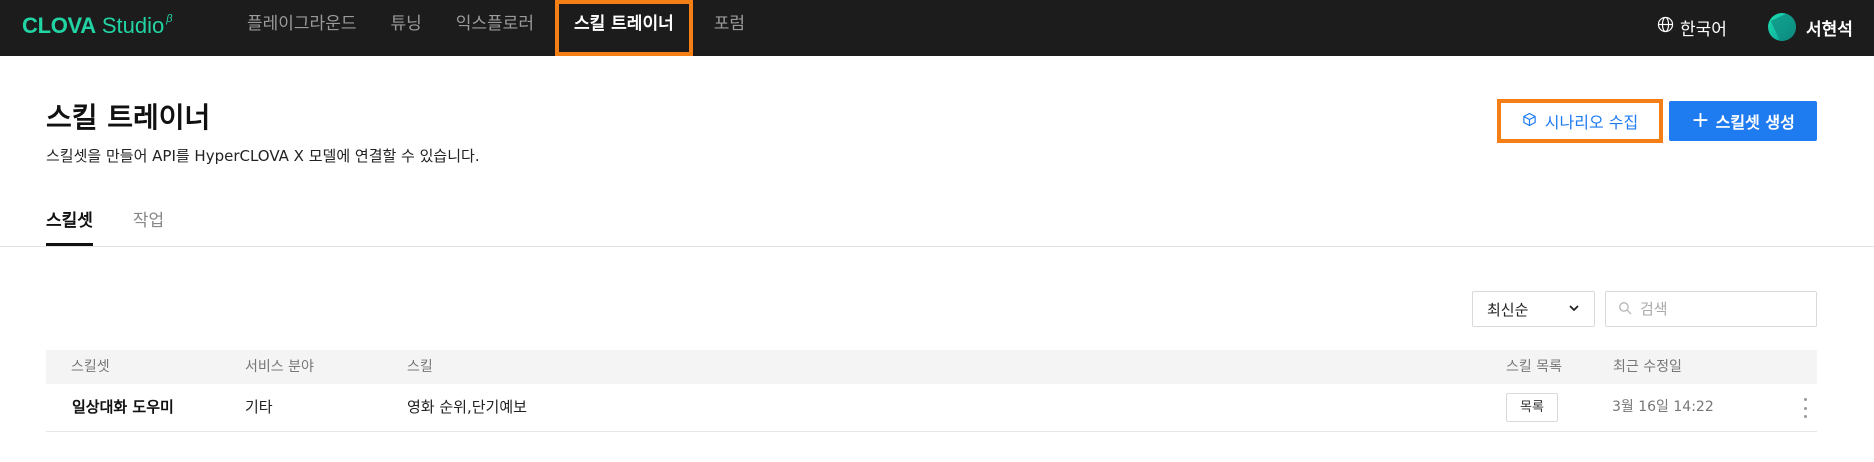  What do you see at coordinates (931, 367) in the screenshot?
I see `table-header: 스킬셋 서비스 분야 스킬 스킬 목록 최근 수정일` at bounding box center [931, 367].